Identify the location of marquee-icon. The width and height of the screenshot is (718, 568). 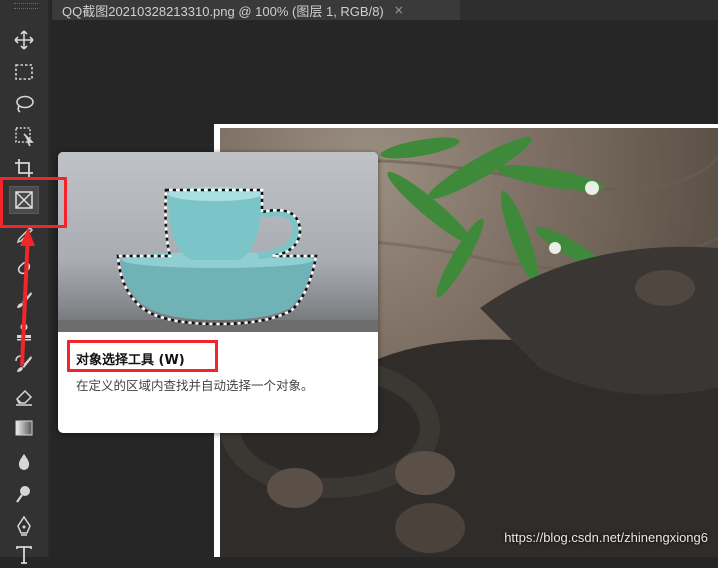
(24, 72).